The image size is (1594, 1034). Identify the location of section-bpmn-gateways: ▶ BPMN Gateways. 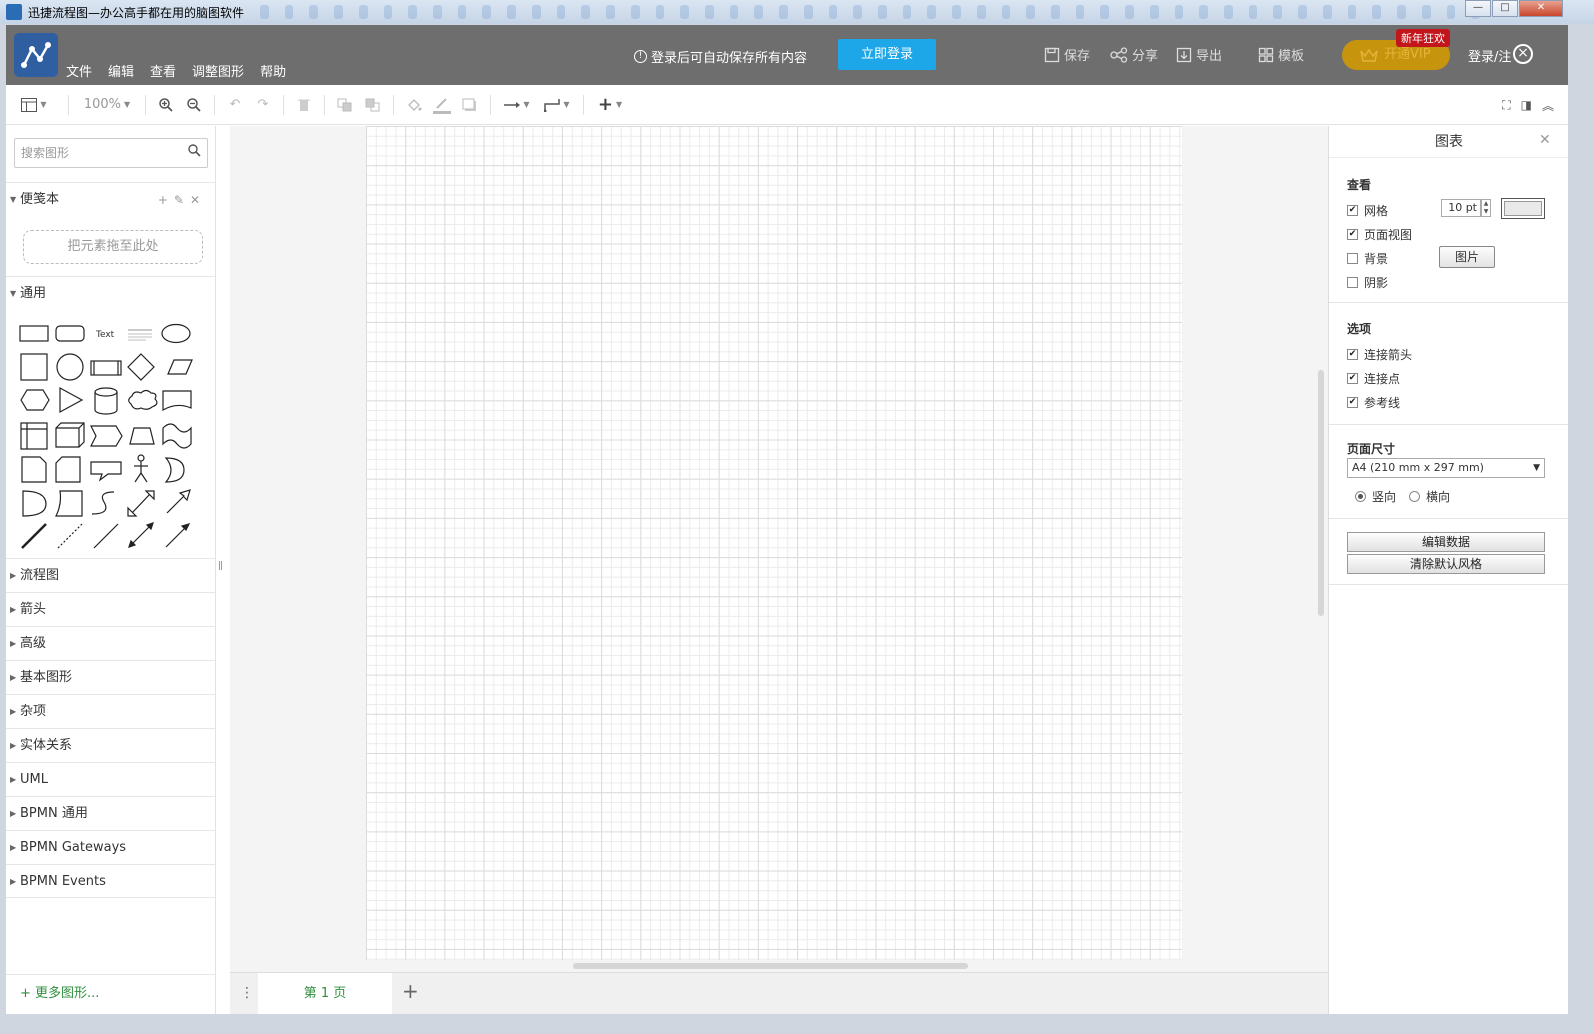
(111, 847).